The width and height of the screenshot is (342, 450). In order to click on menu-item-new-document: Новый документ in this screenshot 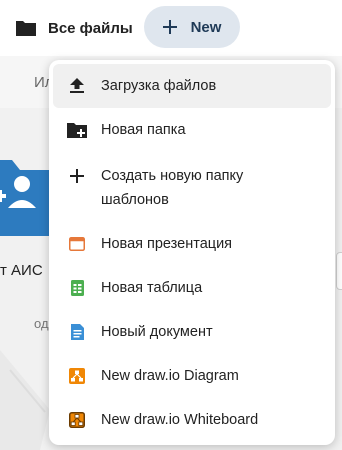, I will do `click(192, 332)`.